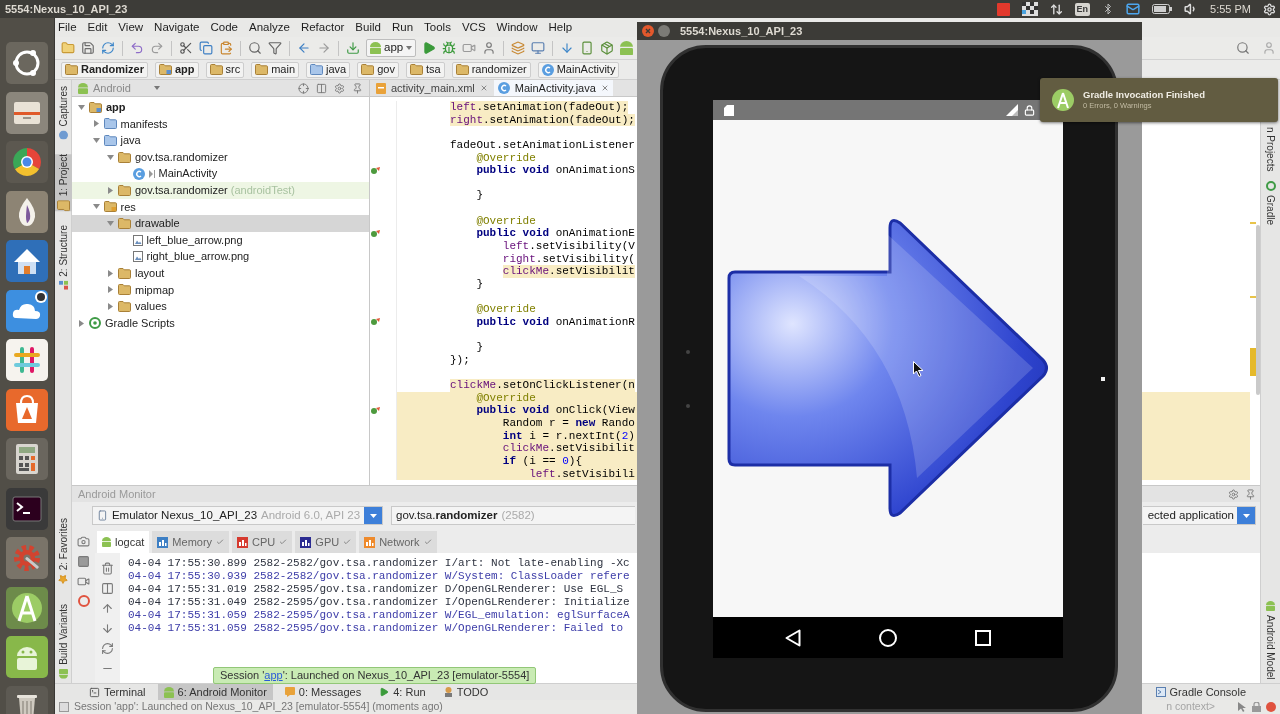 The height and width of the screenshot is (714, 1280). I want to click on breadcrumb: randomizer, so click(491, 69).